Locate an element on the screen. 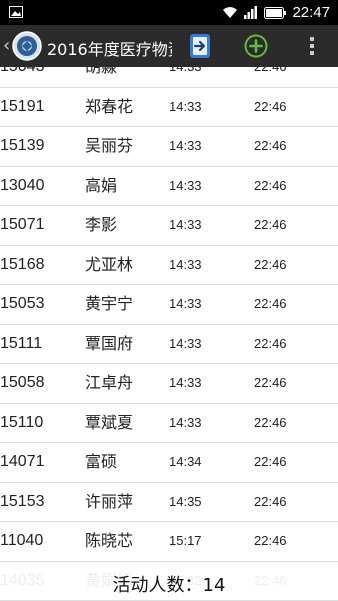  record-id: 15053 is located at coordinates (22, 304).